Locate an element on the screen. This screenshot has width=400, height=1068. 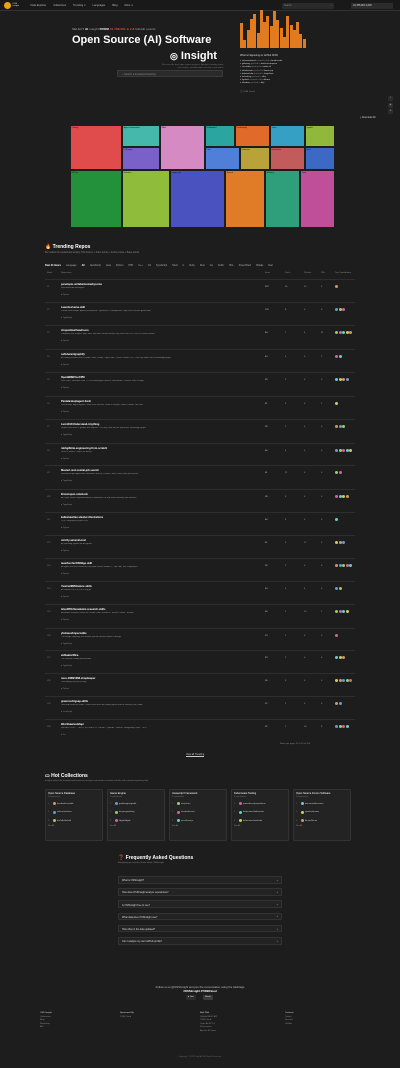
collection-item: 1 facebook/rocksdb is located at coordinates (74, 803).